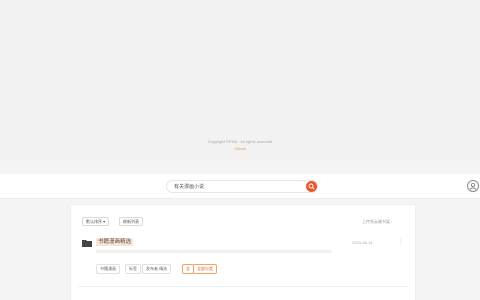  Describe the element at coordinates (87, 243) in the screenshot. I see `folder-icon` at that location.